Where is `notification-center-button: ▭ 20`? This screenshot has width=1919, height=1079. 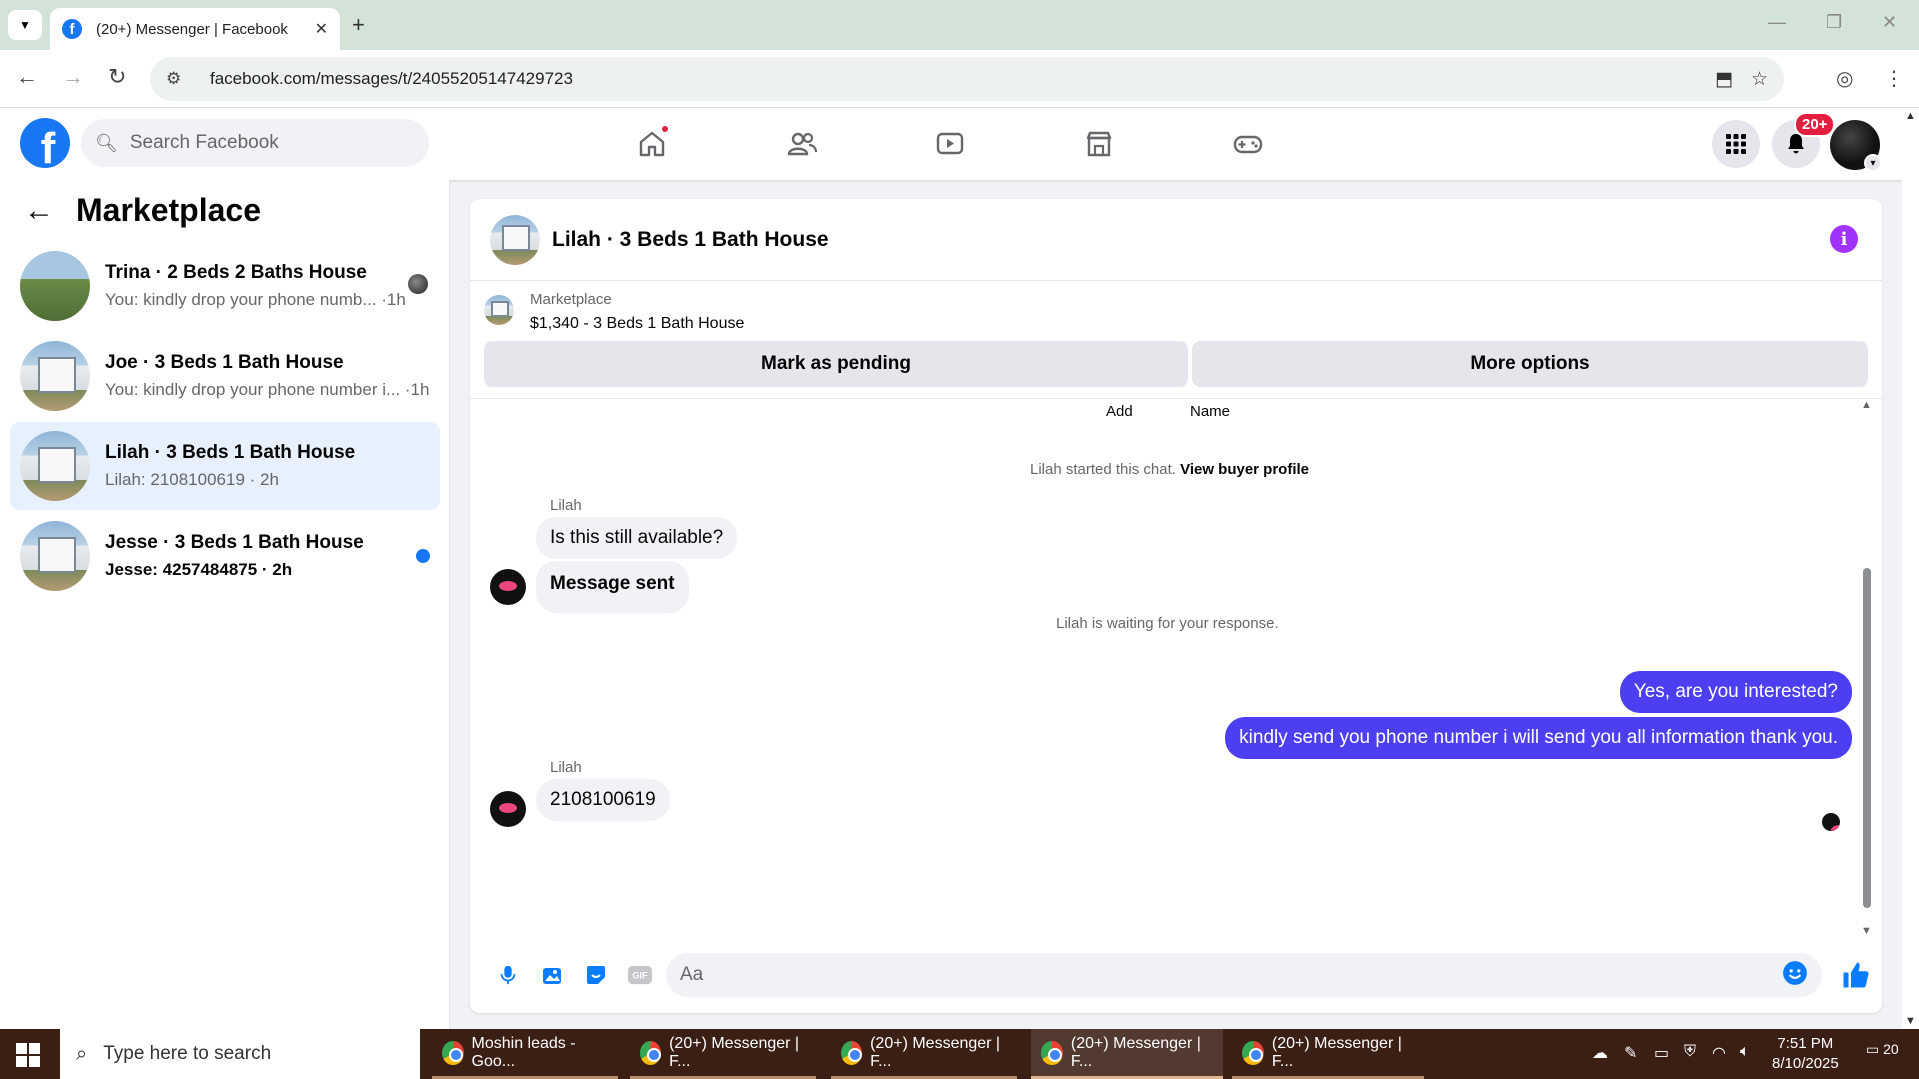 notification-center-button: ▭ 20 is located at coordinates (1882, 1049).